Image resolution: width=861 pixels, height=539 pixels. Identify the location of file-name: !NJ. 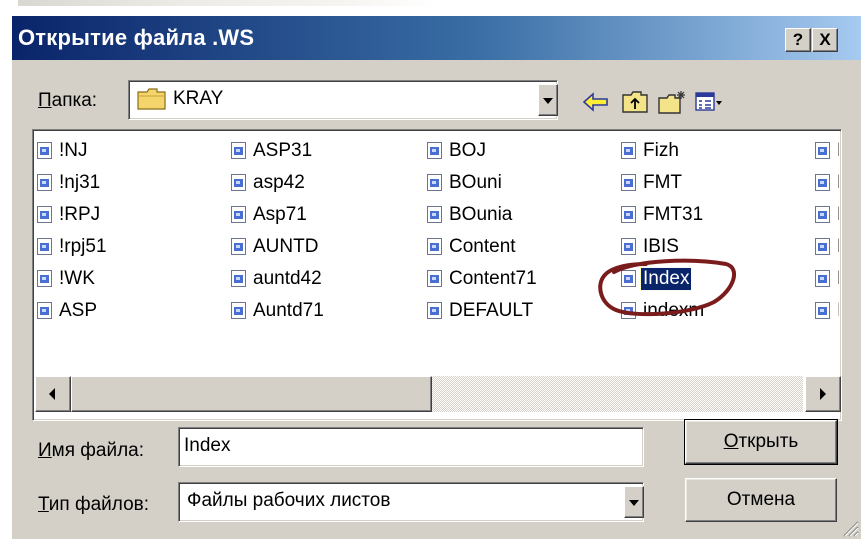
(73, 150).